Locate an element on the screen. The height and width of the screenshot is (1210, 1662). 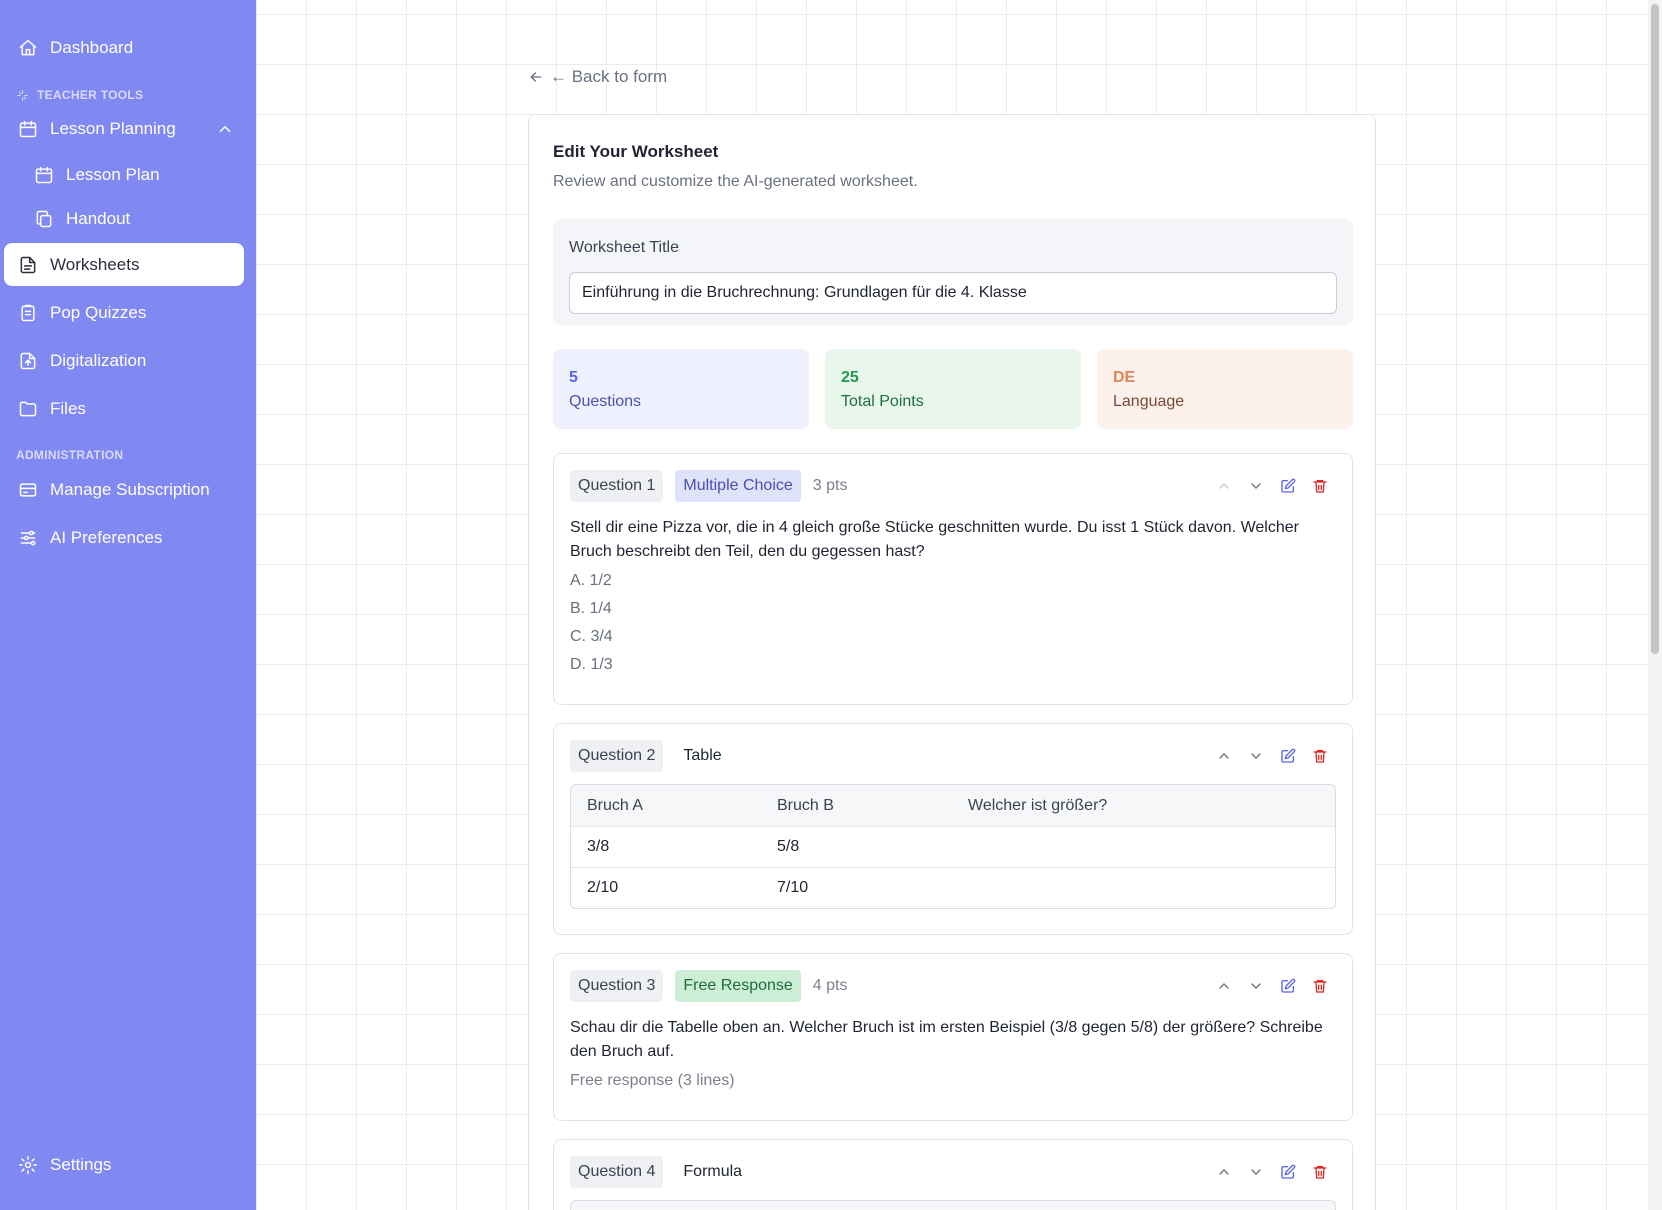
question-points: 4 pts is located at coordinates (830, 985).